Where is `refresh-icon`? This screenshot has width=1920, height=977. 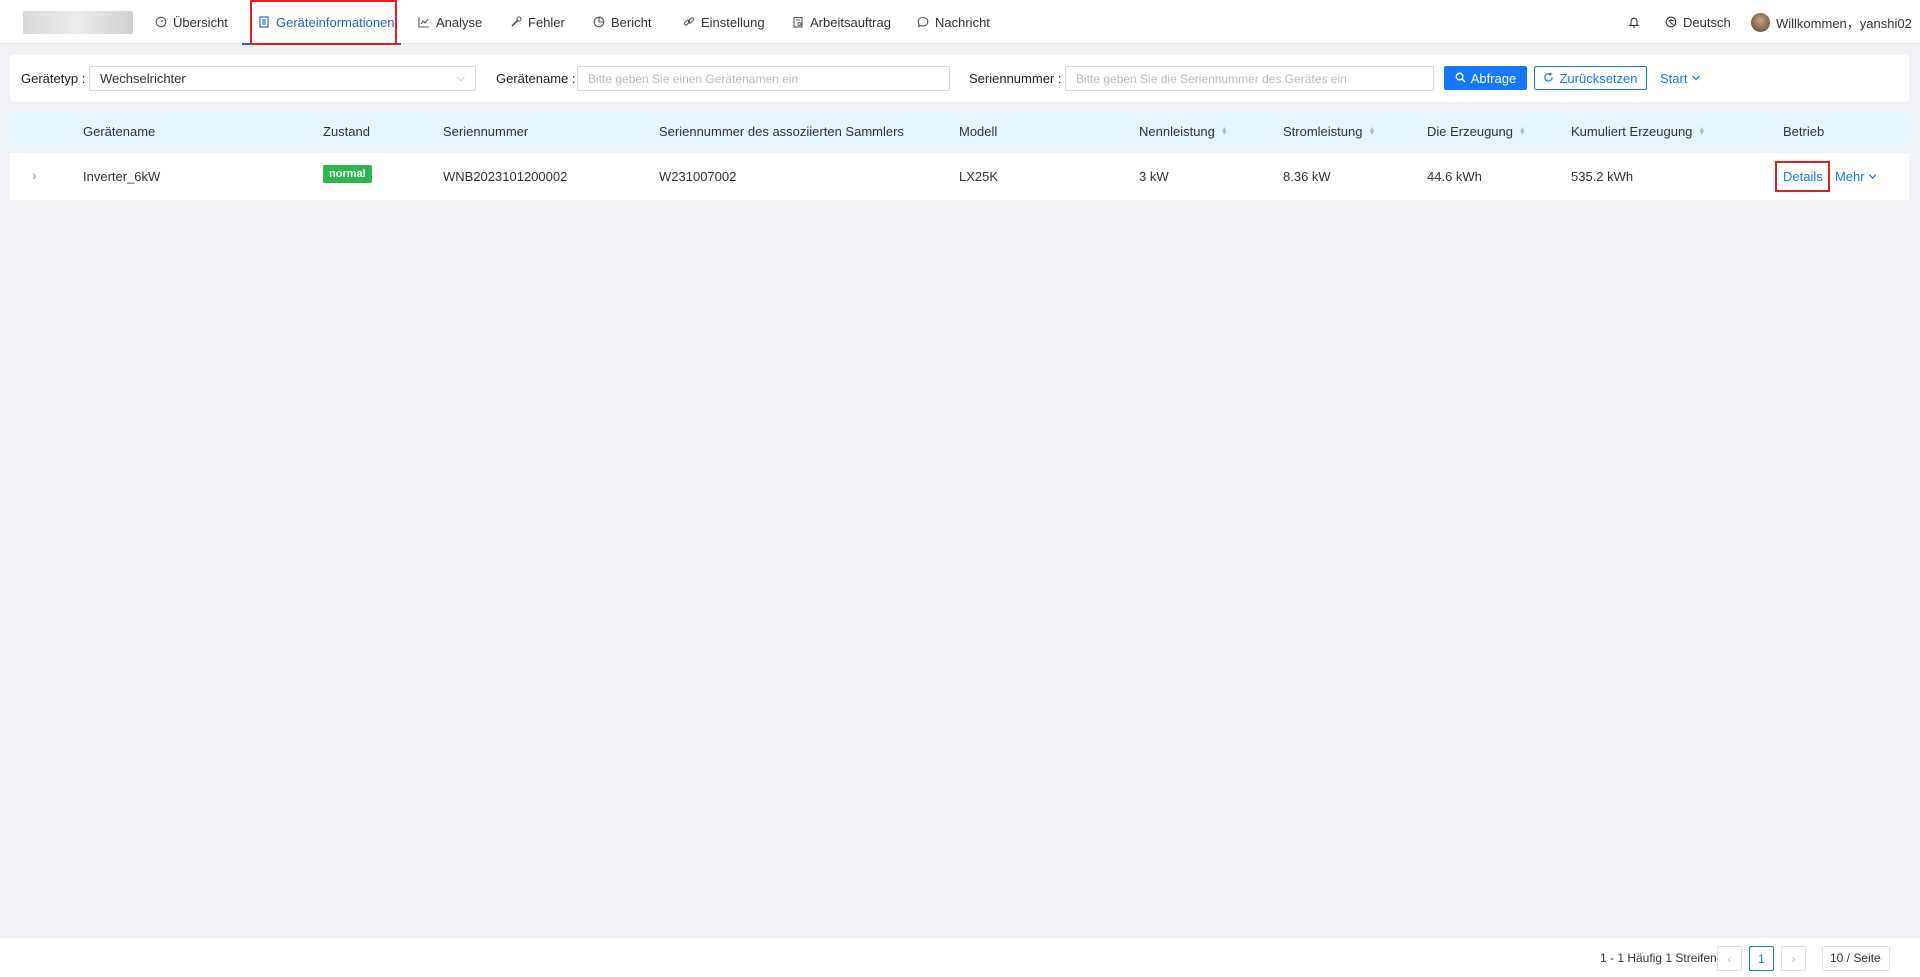 refresh-icon is located at coordinates (1548, 78).